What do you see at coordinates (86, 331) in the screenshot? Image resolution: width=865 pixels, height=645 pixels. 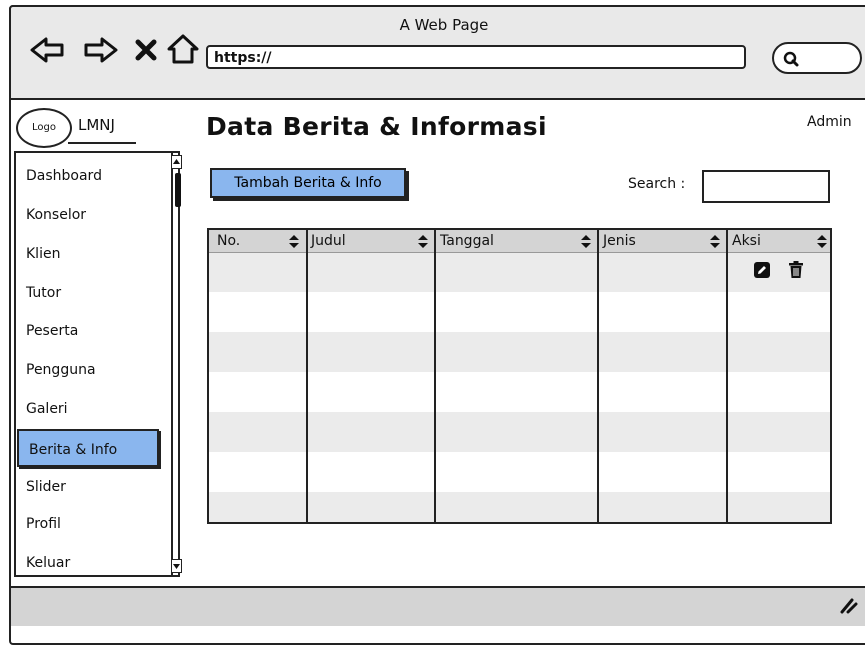 I see `sidebar-item-peserta: Peserta` at bounding box center [86, 331].